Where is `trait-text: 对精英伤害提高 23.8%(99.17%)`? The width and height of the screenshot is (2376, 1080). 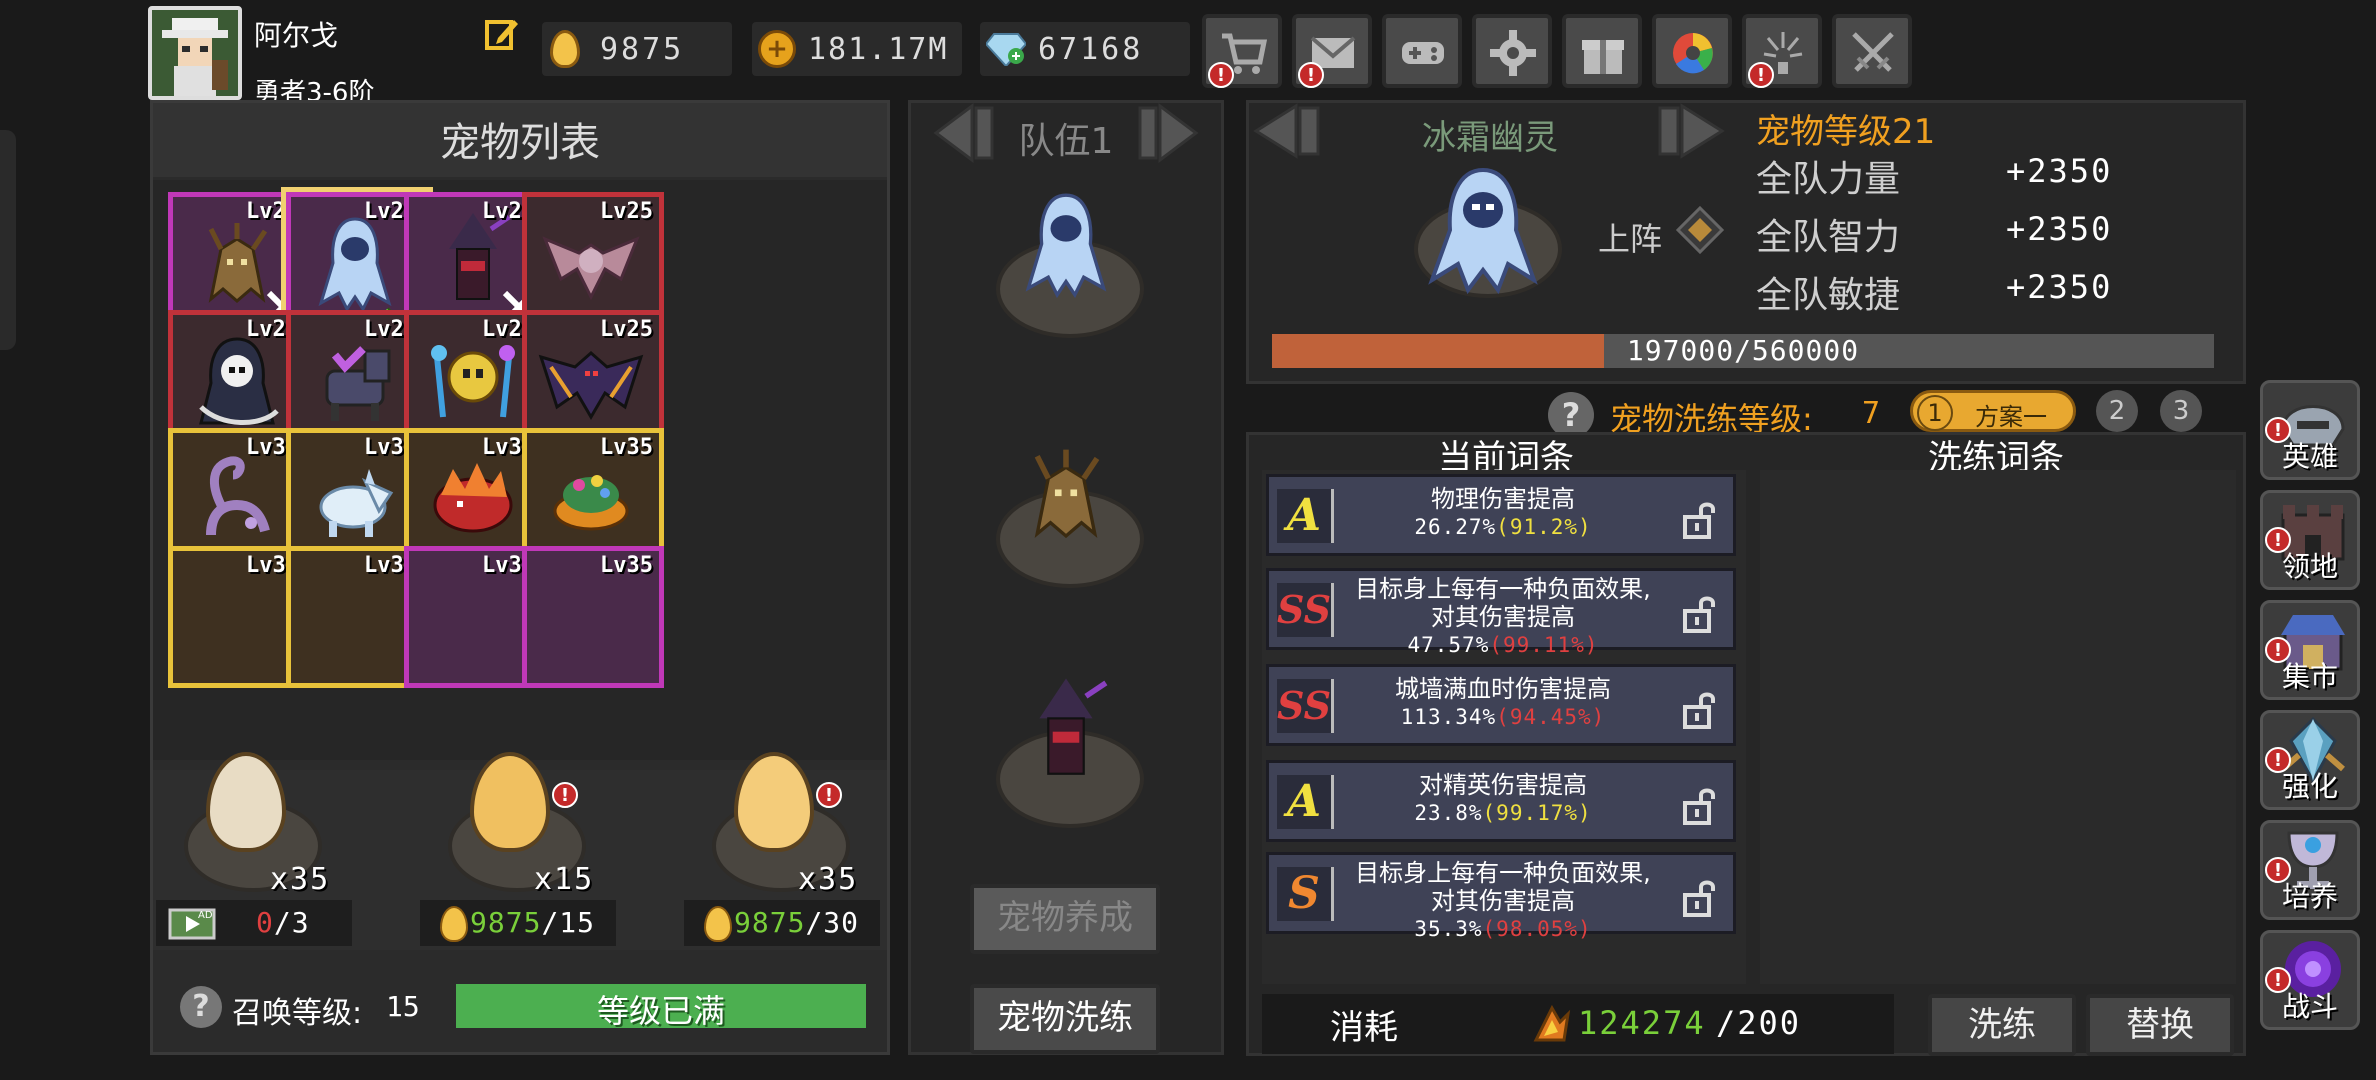
trait-text: 对精英伤害提高 23.8%(99.17%) is located at coordinates (1503, 799).